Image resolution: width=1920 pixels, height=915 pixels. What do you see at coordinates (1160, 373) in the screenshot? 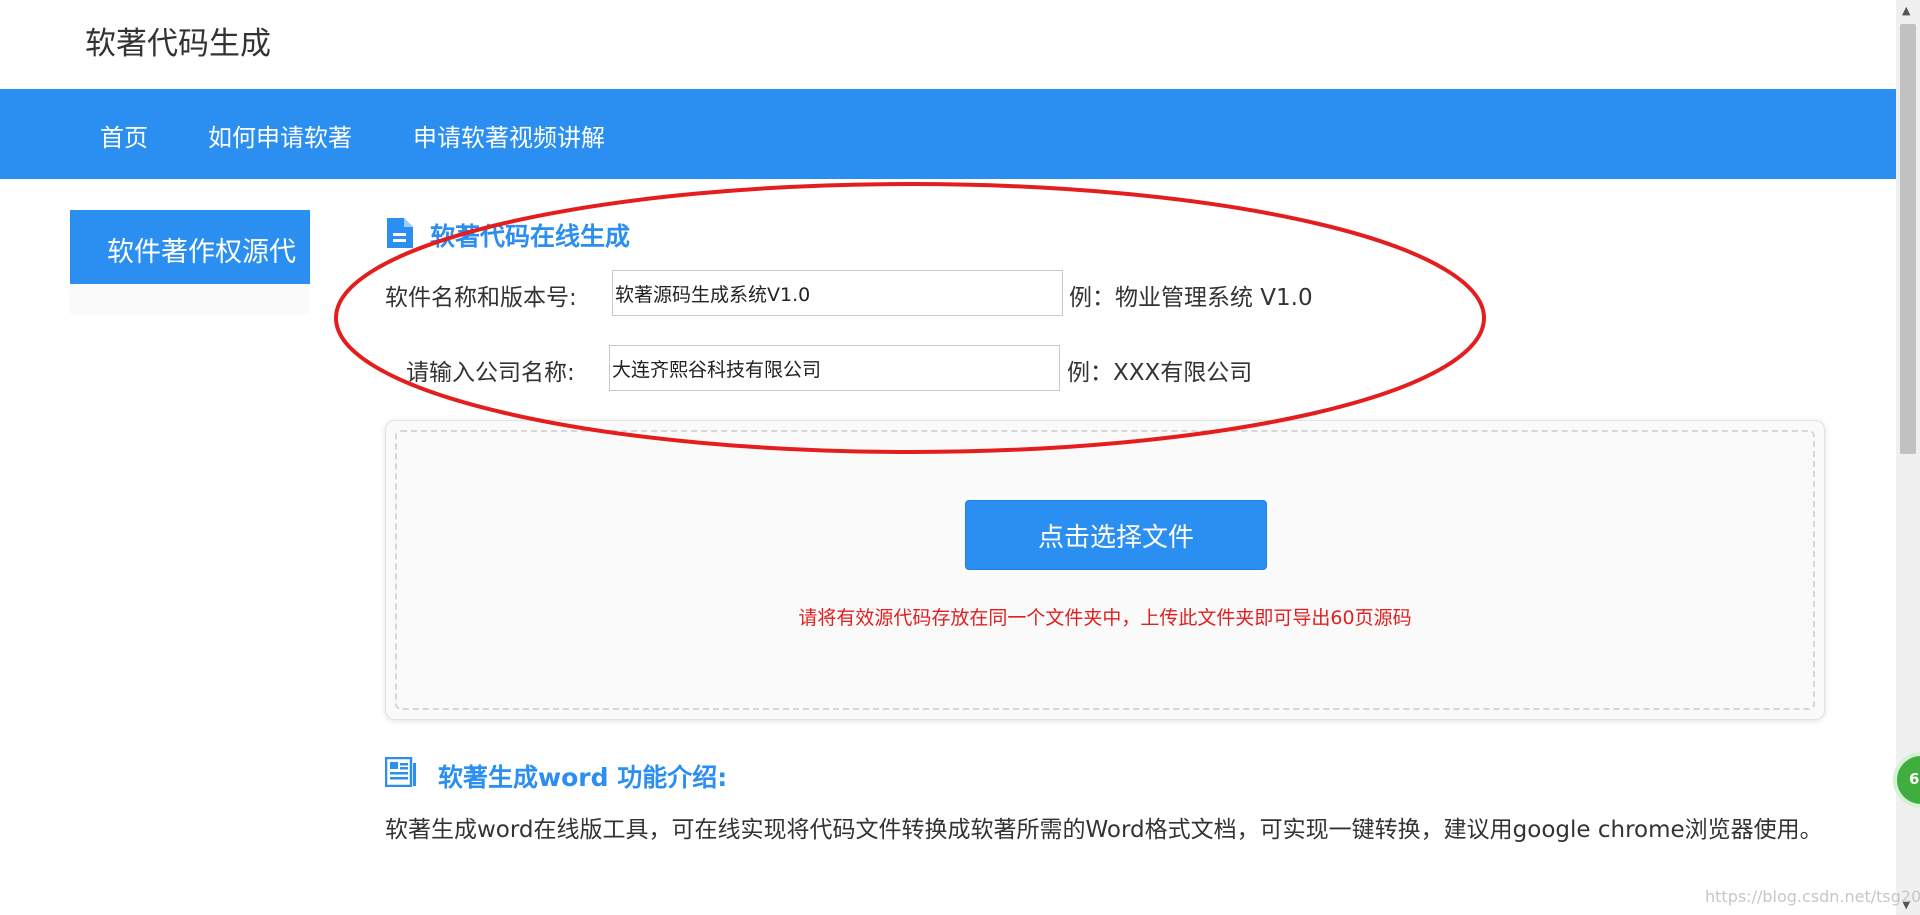
I see `company-name-hint: 例：XXX有限公司` at bounding box center [1160, 373].